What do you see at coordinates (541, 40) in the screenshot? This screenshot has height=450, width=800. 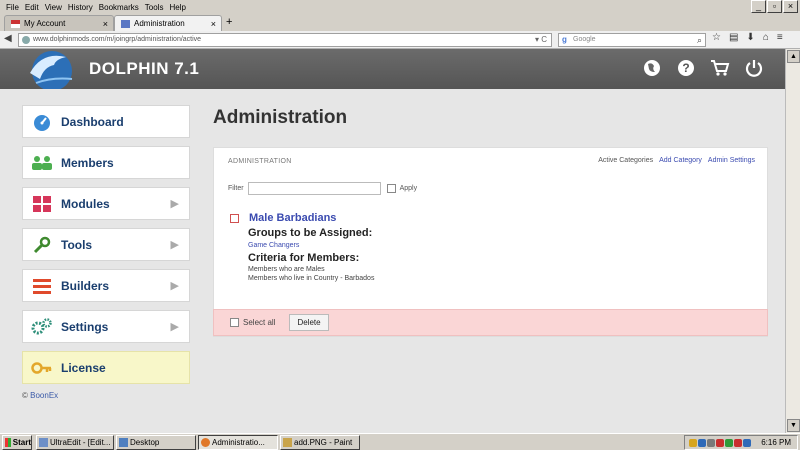 I see `reload-icon: ▾ C` at bounding box center [541, 40].